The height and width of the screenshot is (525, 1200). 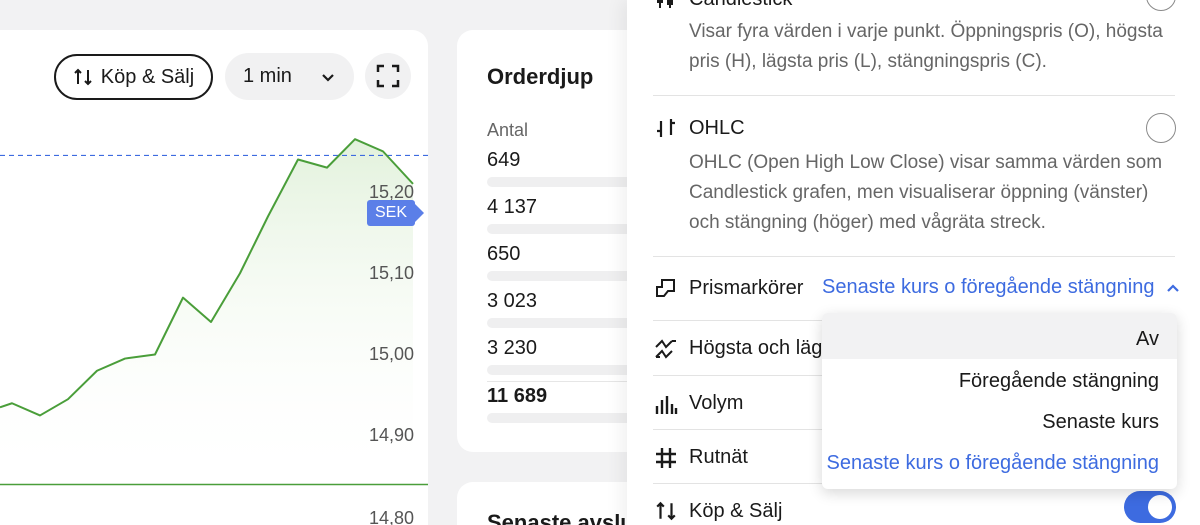 What do you see at coordinates (740, 5) in the screenshot?
I see `candlestick-title: Candlestick` at bounding box center [740, 5].